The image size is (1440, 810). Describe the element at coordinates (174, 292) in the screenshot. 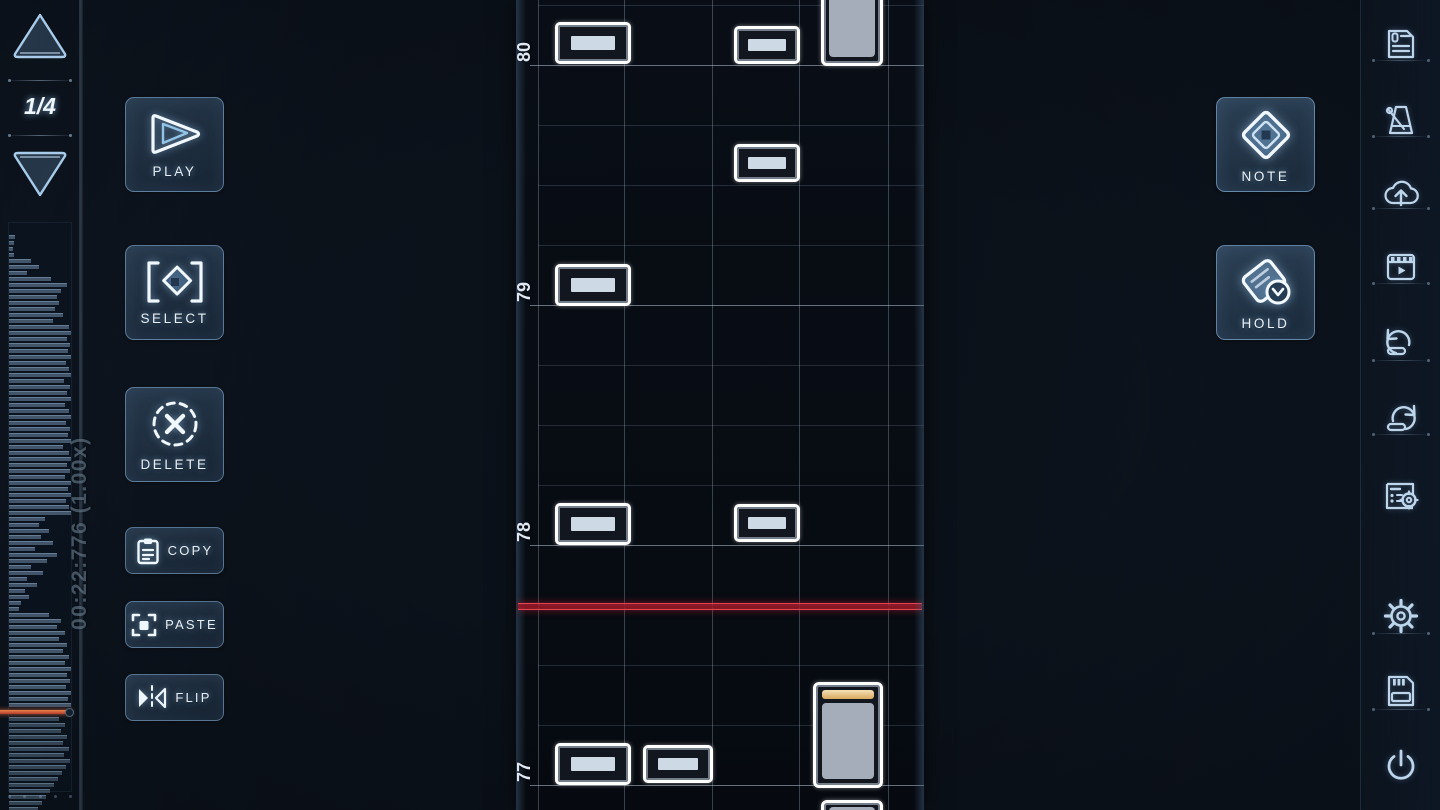

I see `select-button: SELECT` at that location.